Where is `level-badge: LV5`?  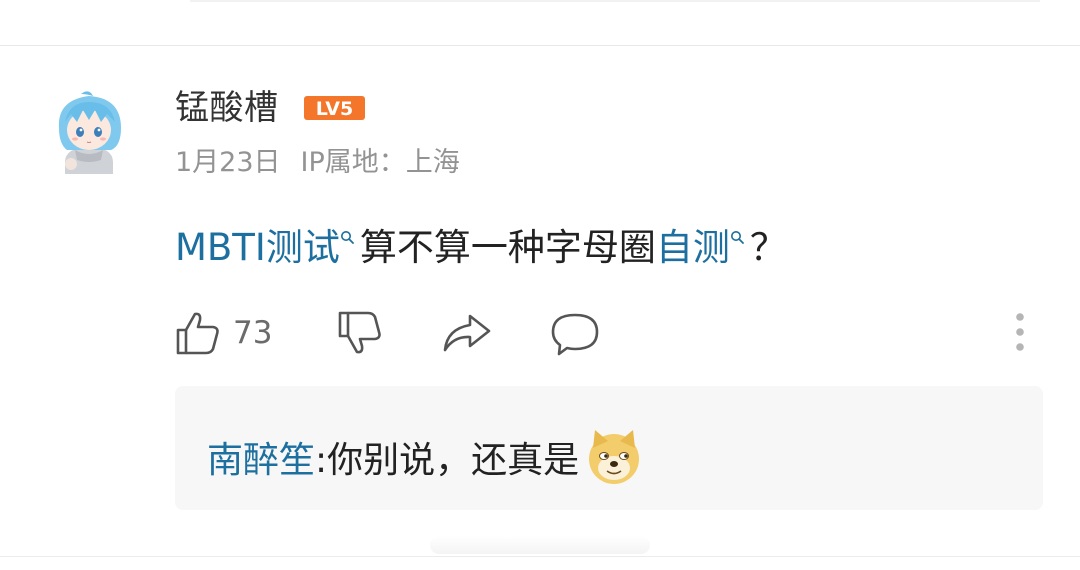 level-badge: LV5 is located at coordinates (334, 108).